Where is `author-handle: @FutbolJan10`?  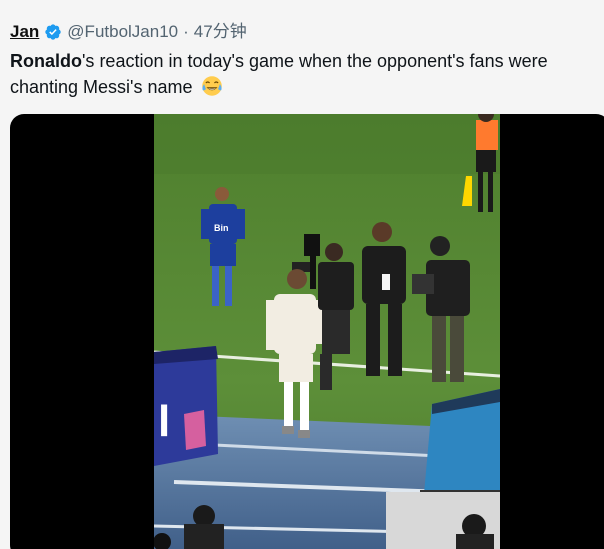 author-handle: @FutbolJan10 is located at coordinates (122, 32).